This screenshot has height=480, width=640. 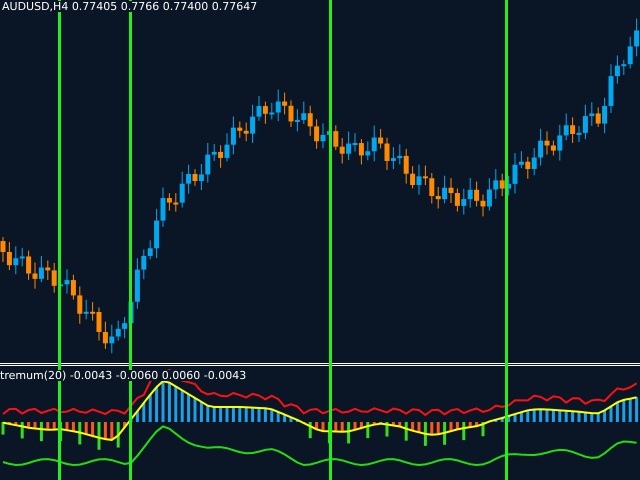 I want to click on indicator-label: tremum(20) -0.0043 -0.0060 0.0060 -0.0043, so click(x=123, y=375).